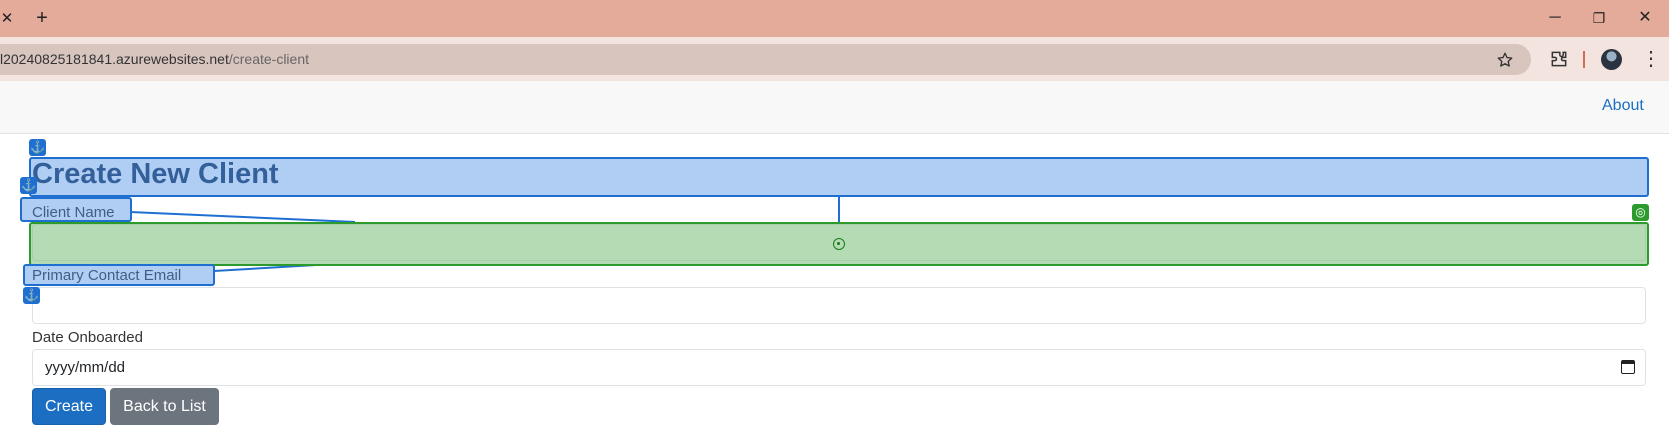  What do you see at coordinates (1584, 59) in the screenshot?
I see `toolbar-divider` at bounding box center [1584, 59].